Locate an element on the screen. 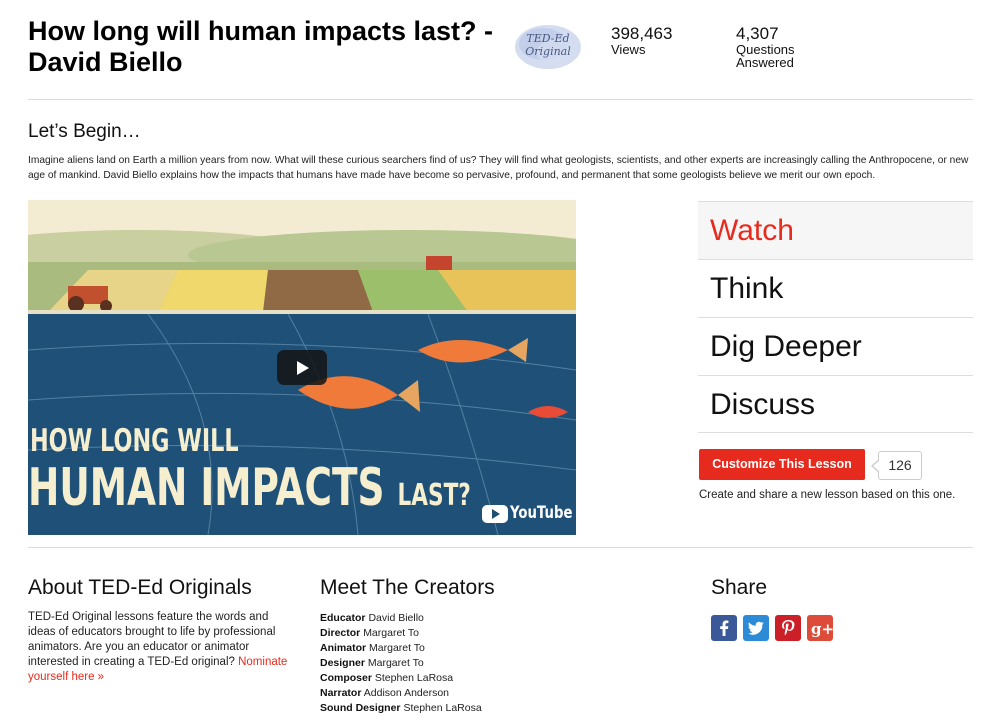 The height and width of the screenshot is (727, 1004). creator-row: Educator David Biello is located at coordinates (401, 618).